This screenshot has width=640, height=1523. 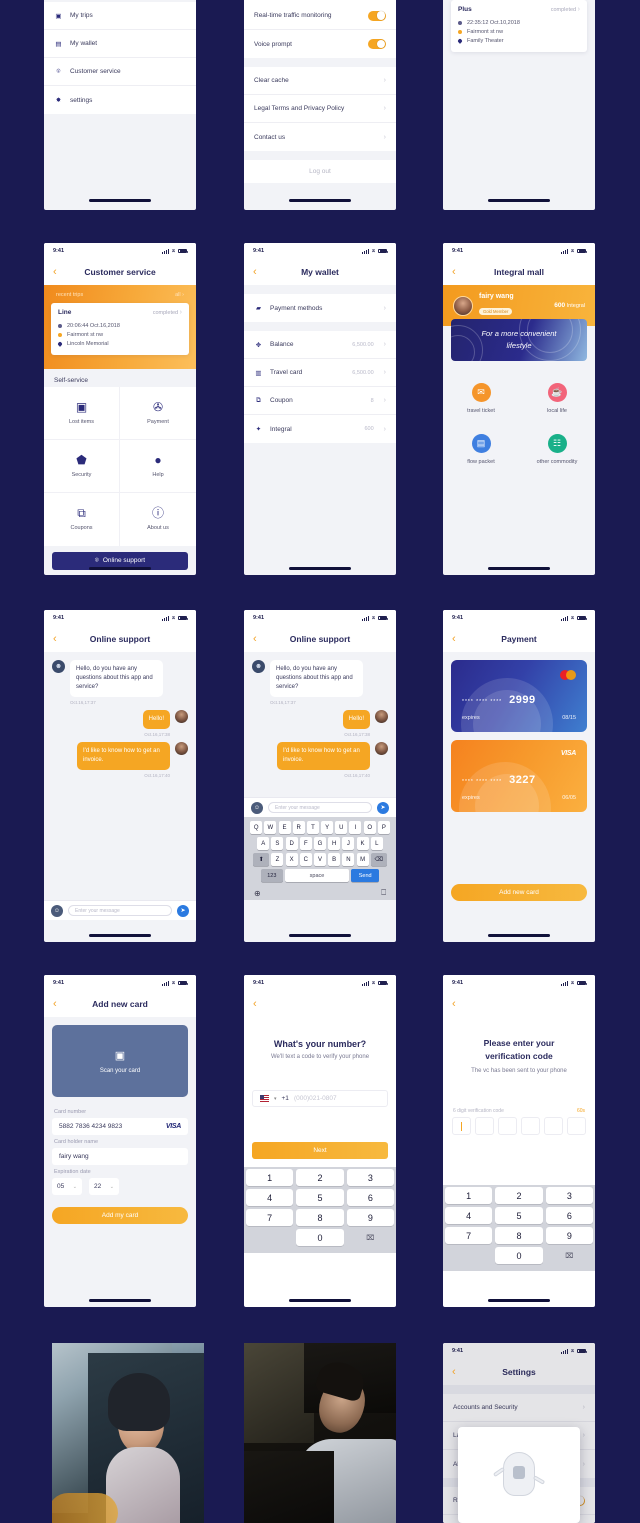 I want to click on service-payment: ✇ Payment, so click(x=158, y=413).